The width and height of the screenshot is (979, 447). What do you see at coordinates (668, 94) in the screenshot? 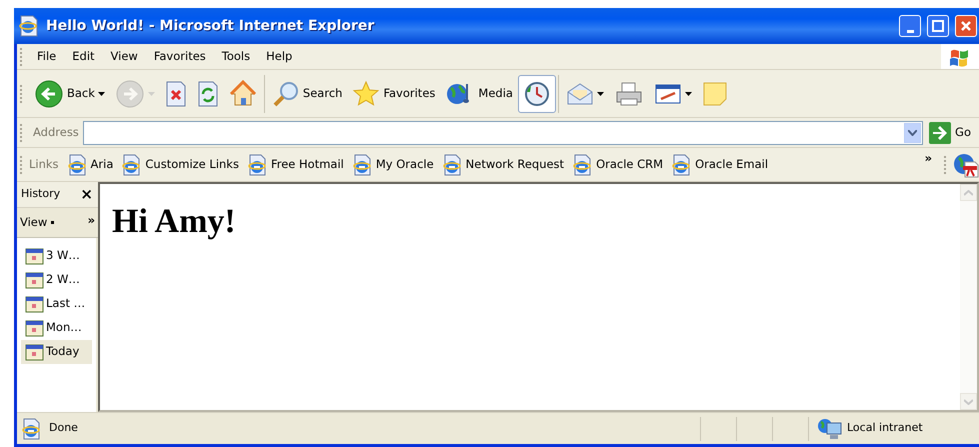
I see `edit-window-icon` at bounding box center [668, 94].